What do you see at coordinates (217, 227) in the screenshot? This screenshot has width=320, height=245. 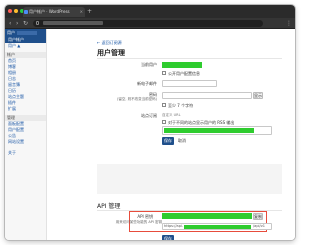 I see `api-url-value-redacted` at bounding box center [217, 227].